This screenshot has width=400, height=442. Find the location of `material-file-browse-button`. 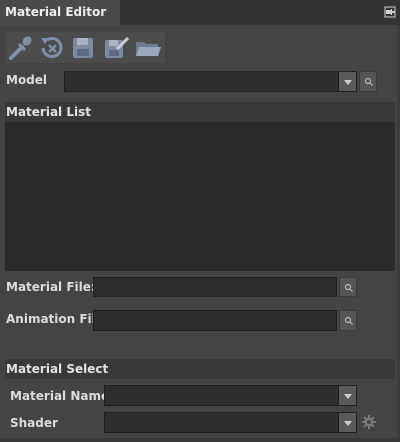

material-file-browse-button is located at coordinates (348, 287).